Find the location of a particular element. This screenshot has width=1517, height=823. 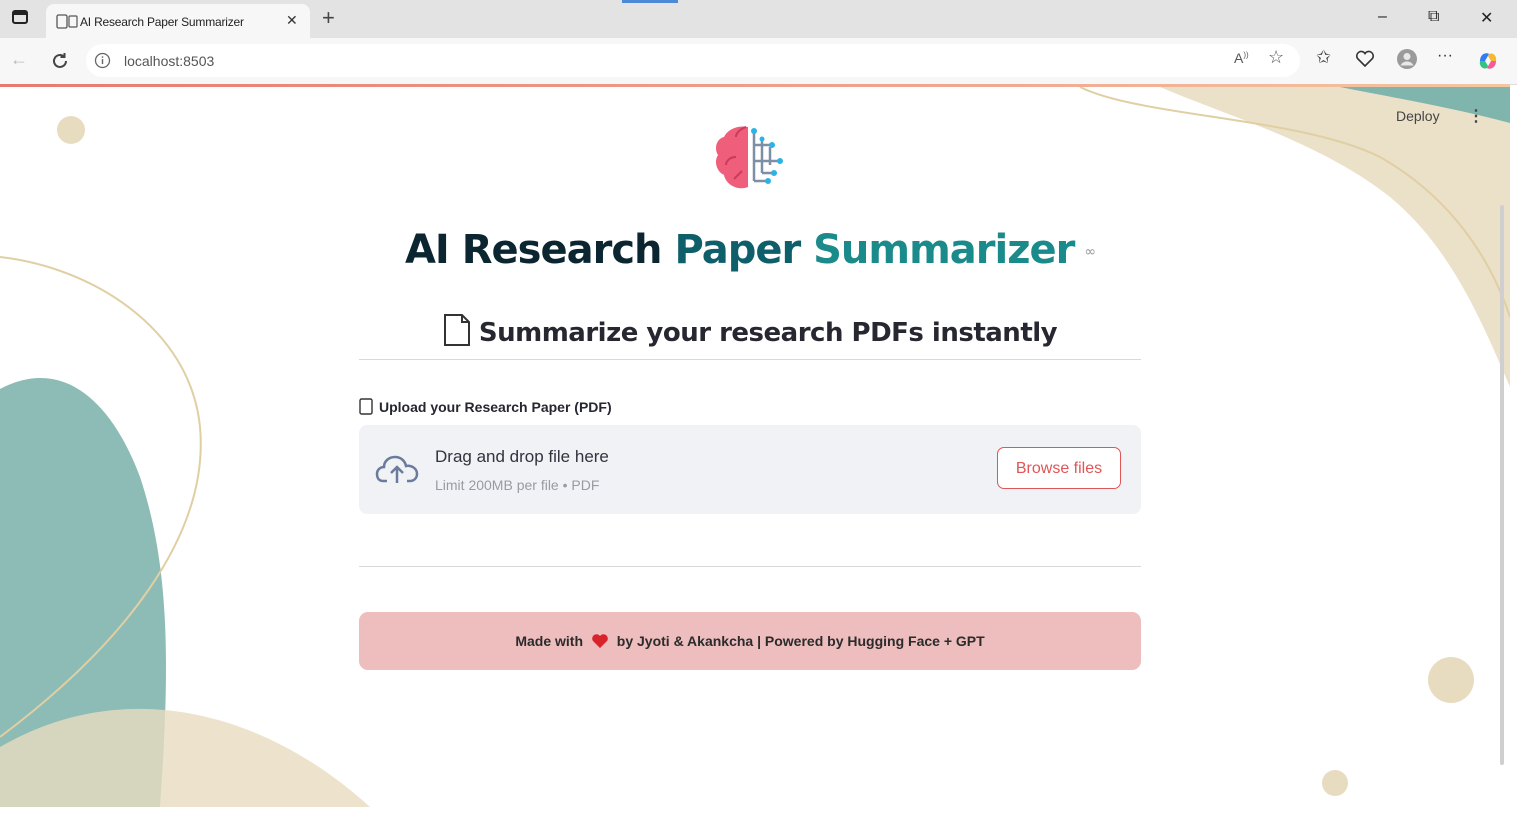

tab-strip-accent is located at coordinates (650, 1).